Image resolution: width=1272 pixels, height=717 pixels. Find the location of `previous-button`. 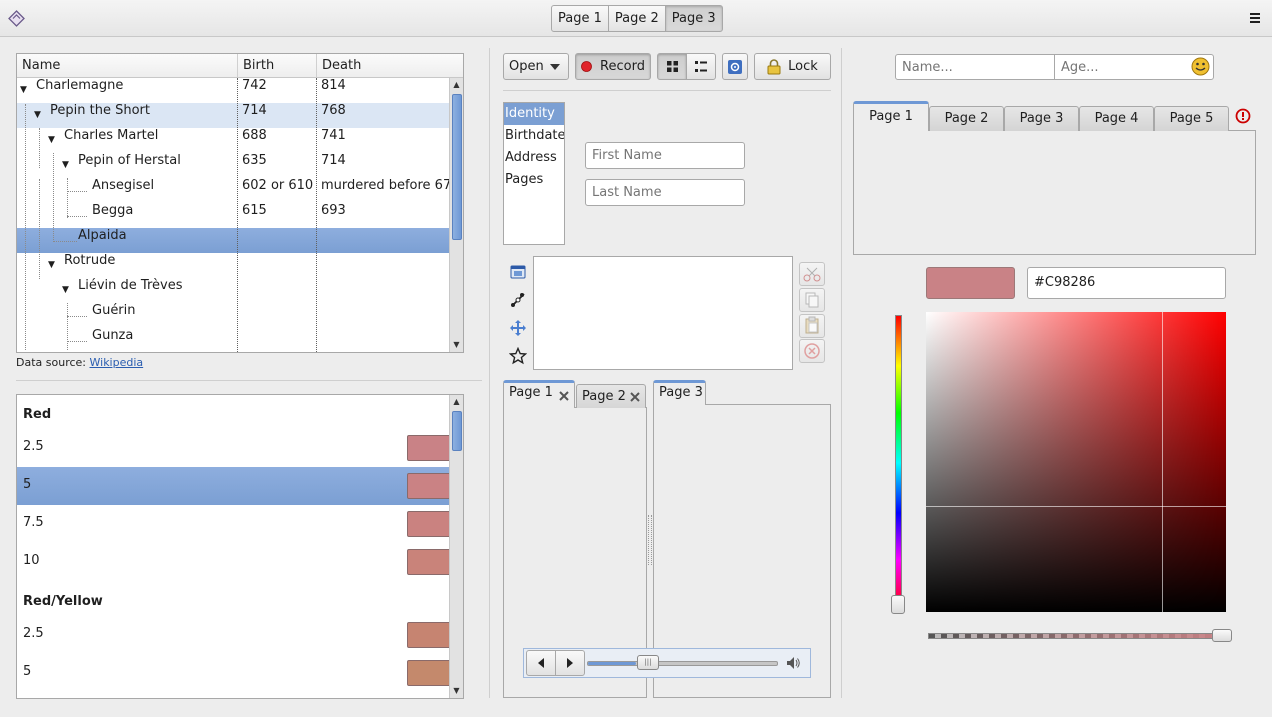

previous-button is located at coordinates (541, 663).